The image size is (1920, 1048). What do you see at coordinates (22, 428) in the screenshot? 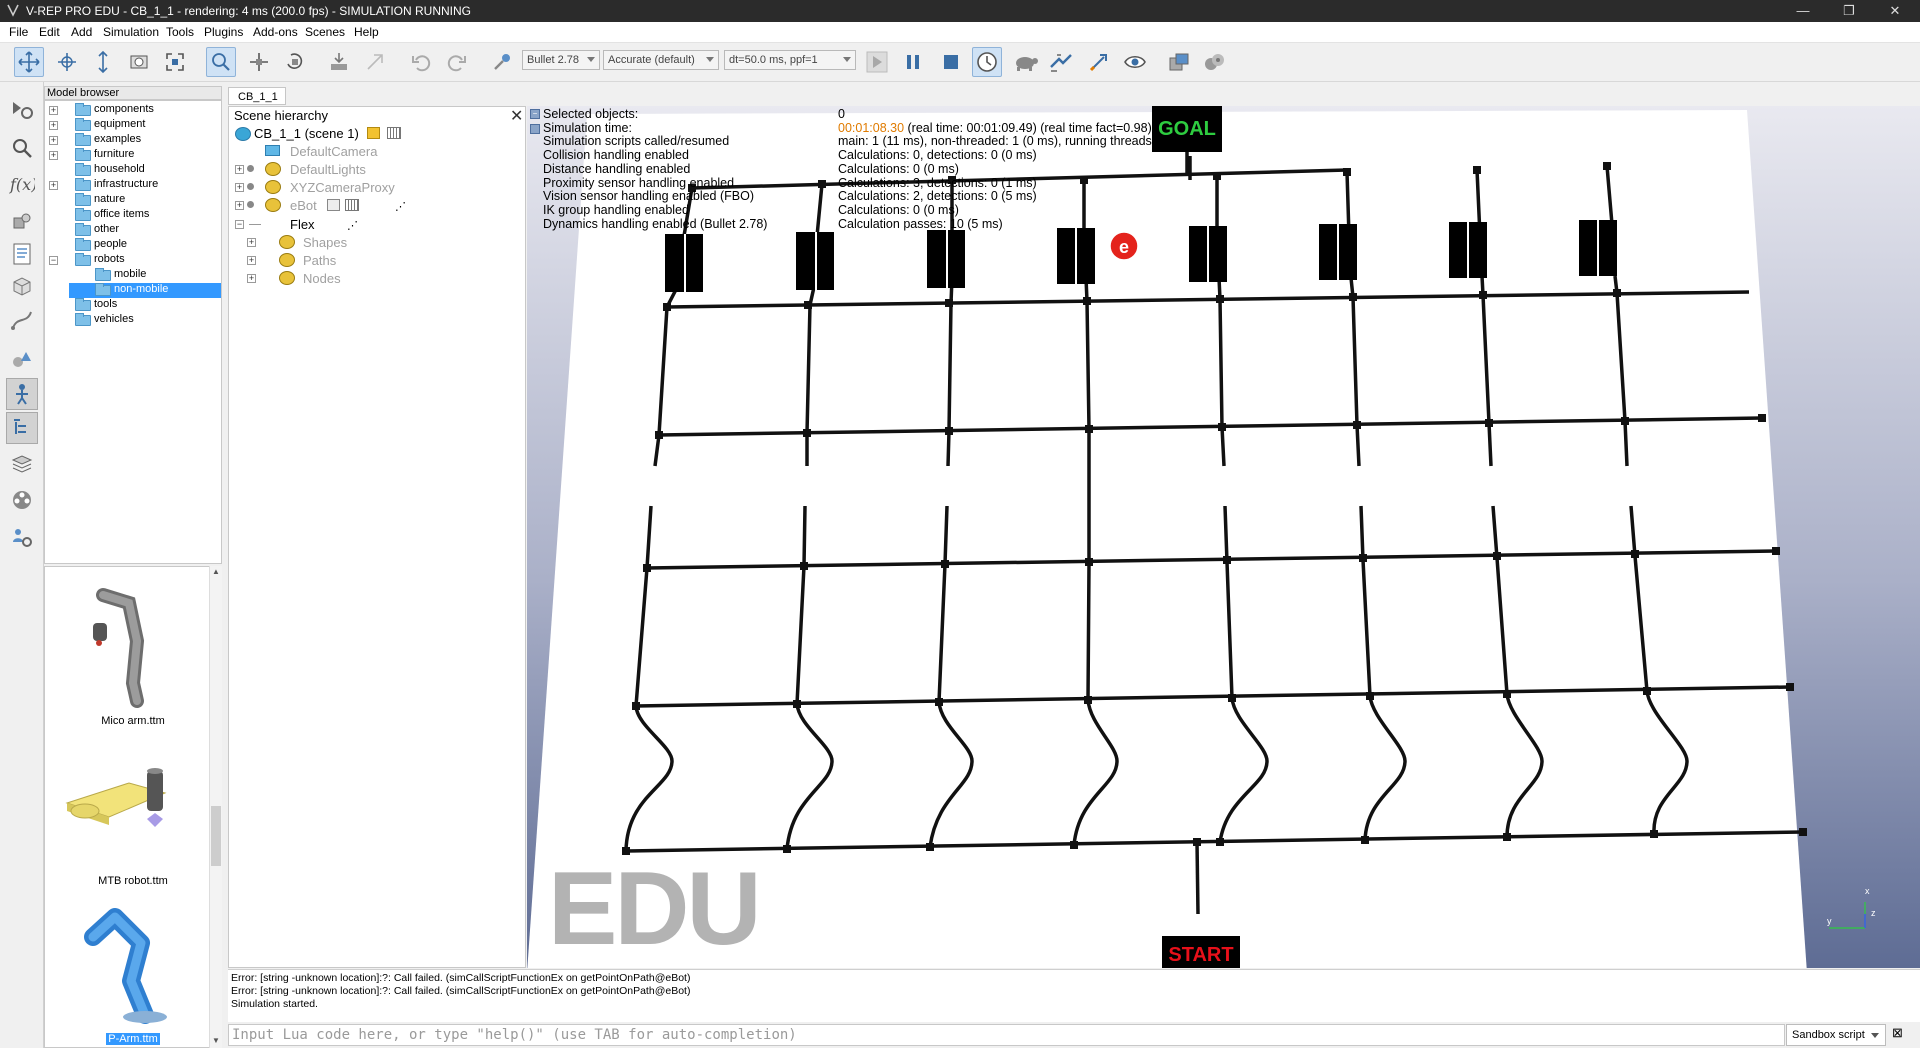
I see `scene-hierarchy-icon` at bounding box center [22, 428].